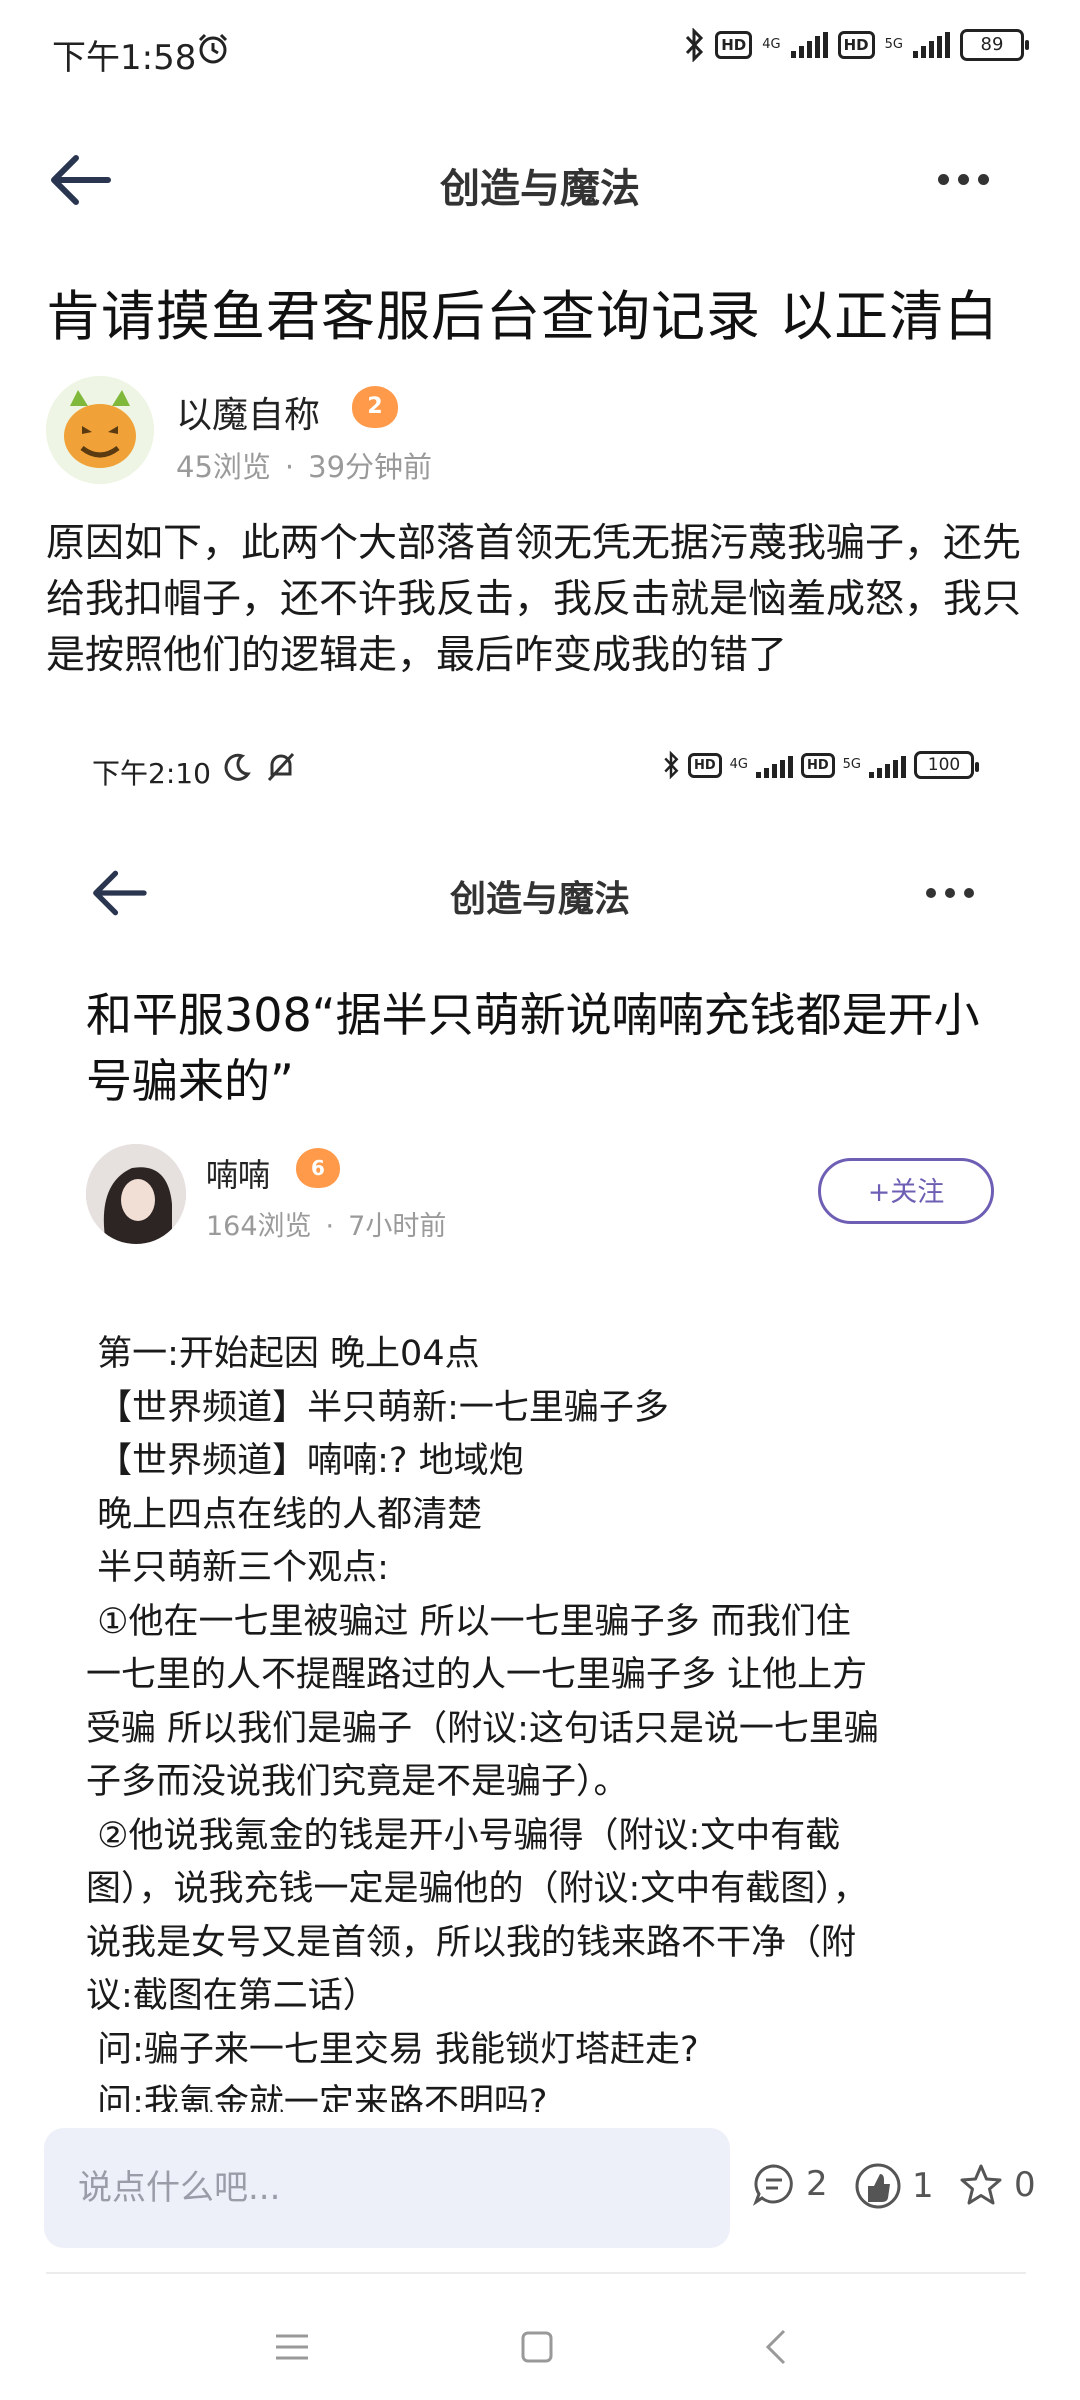  What do you see at coordinates (540, 189) in the screenshot?
I see `nav-title: 创造与魔法` at bounding box center [540, 189].